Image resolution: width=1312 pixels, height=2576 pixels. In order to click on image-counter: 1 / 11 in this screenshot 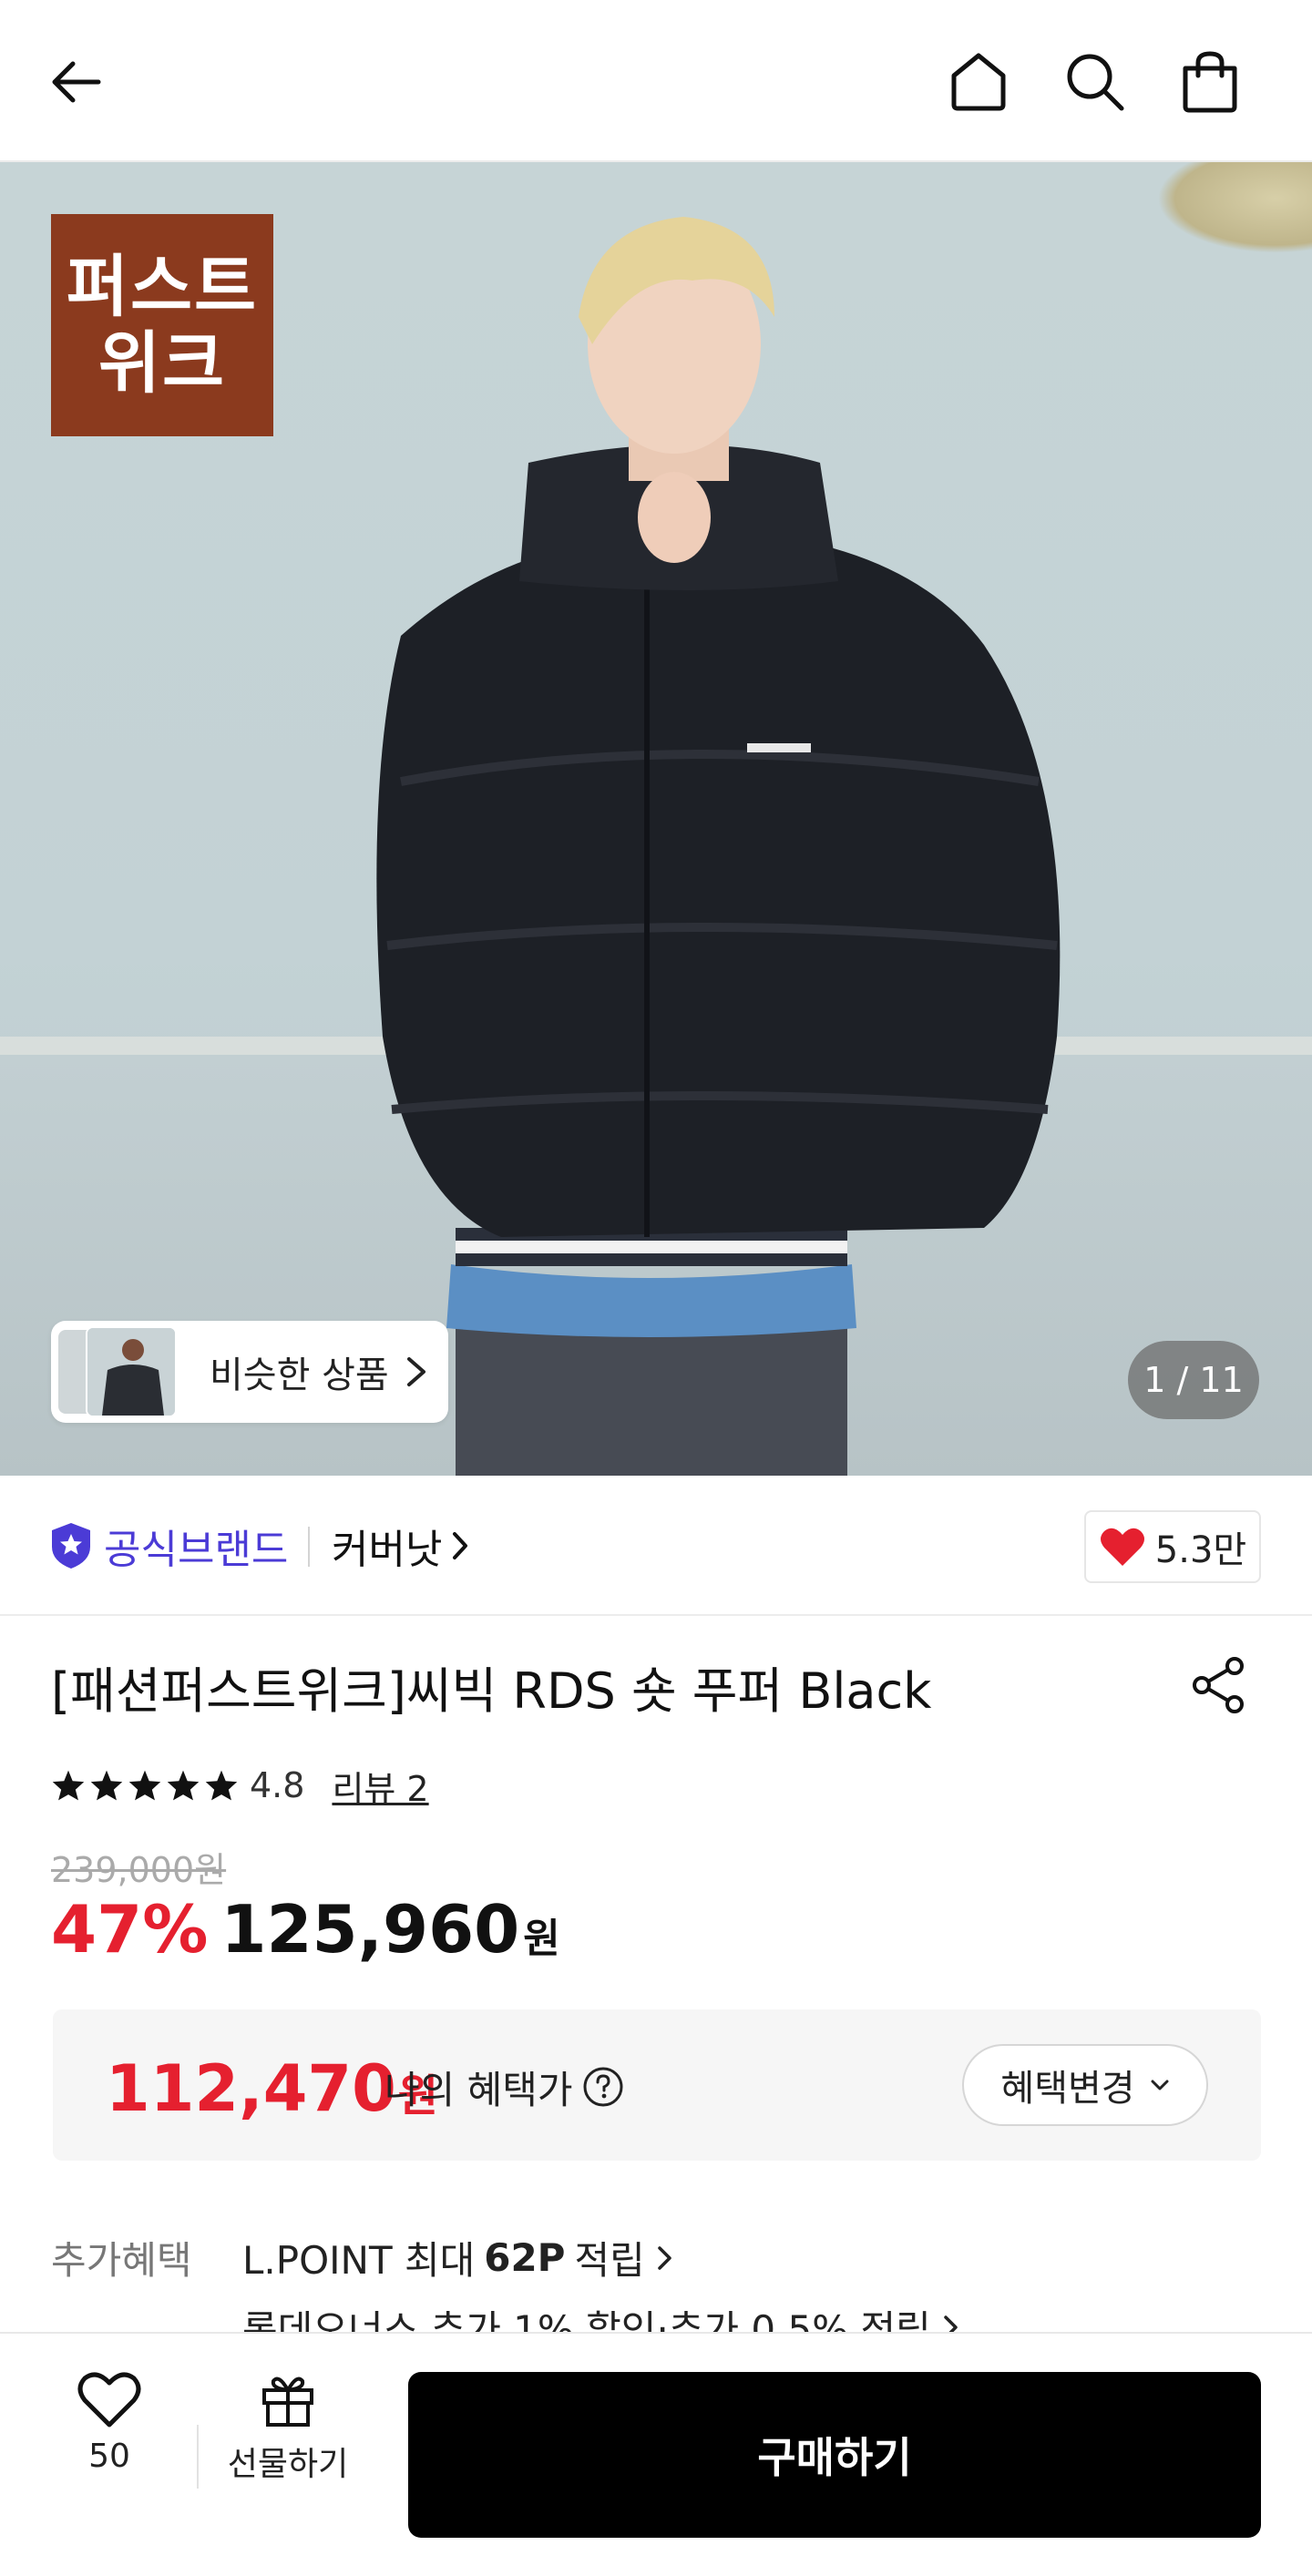, I will do `click(1193, 1380)`.